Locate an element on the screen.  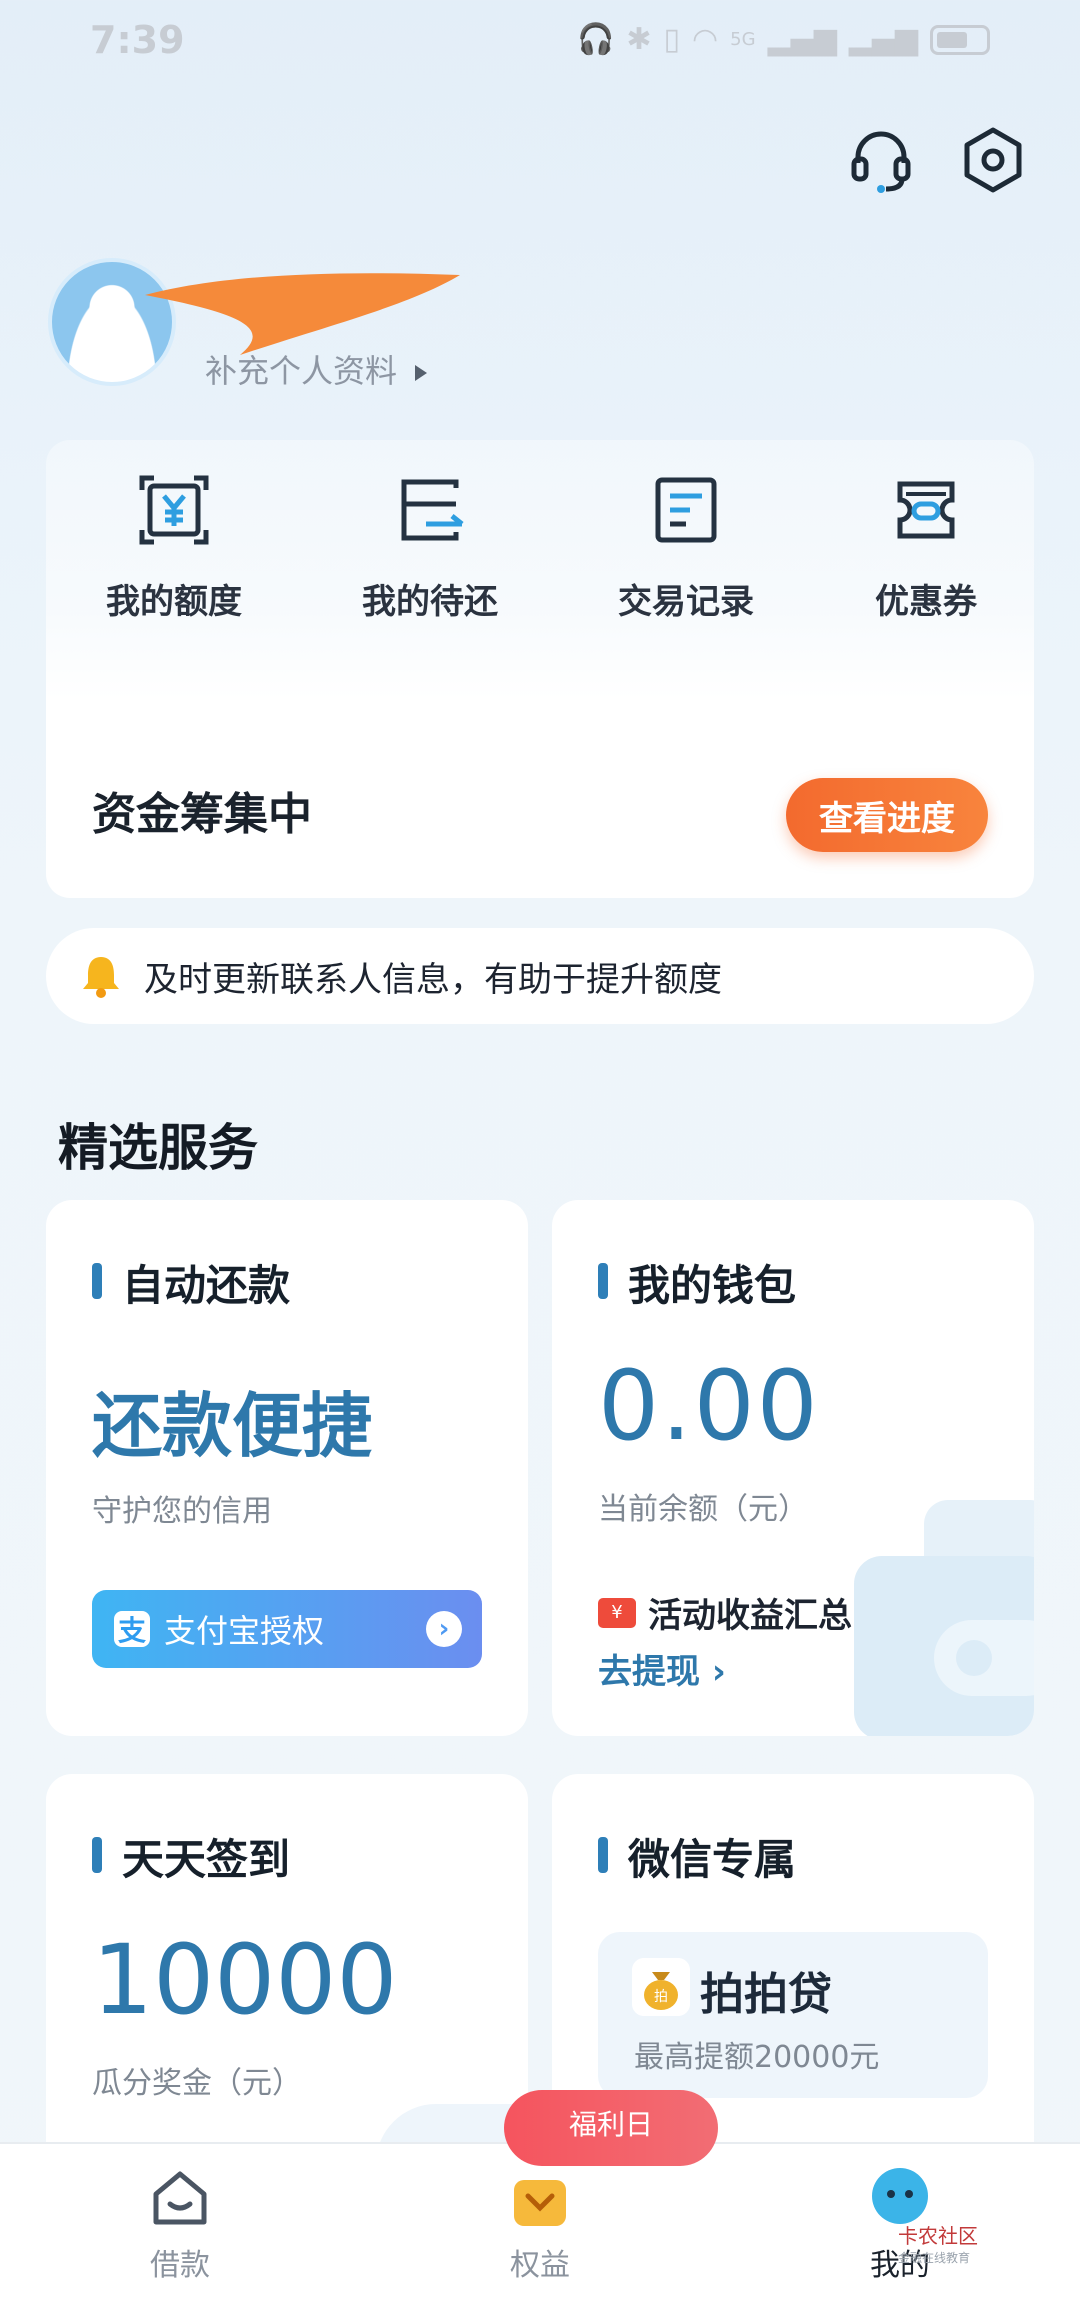
checkin-amount: 10000 is located at coordinates (245, 1980).